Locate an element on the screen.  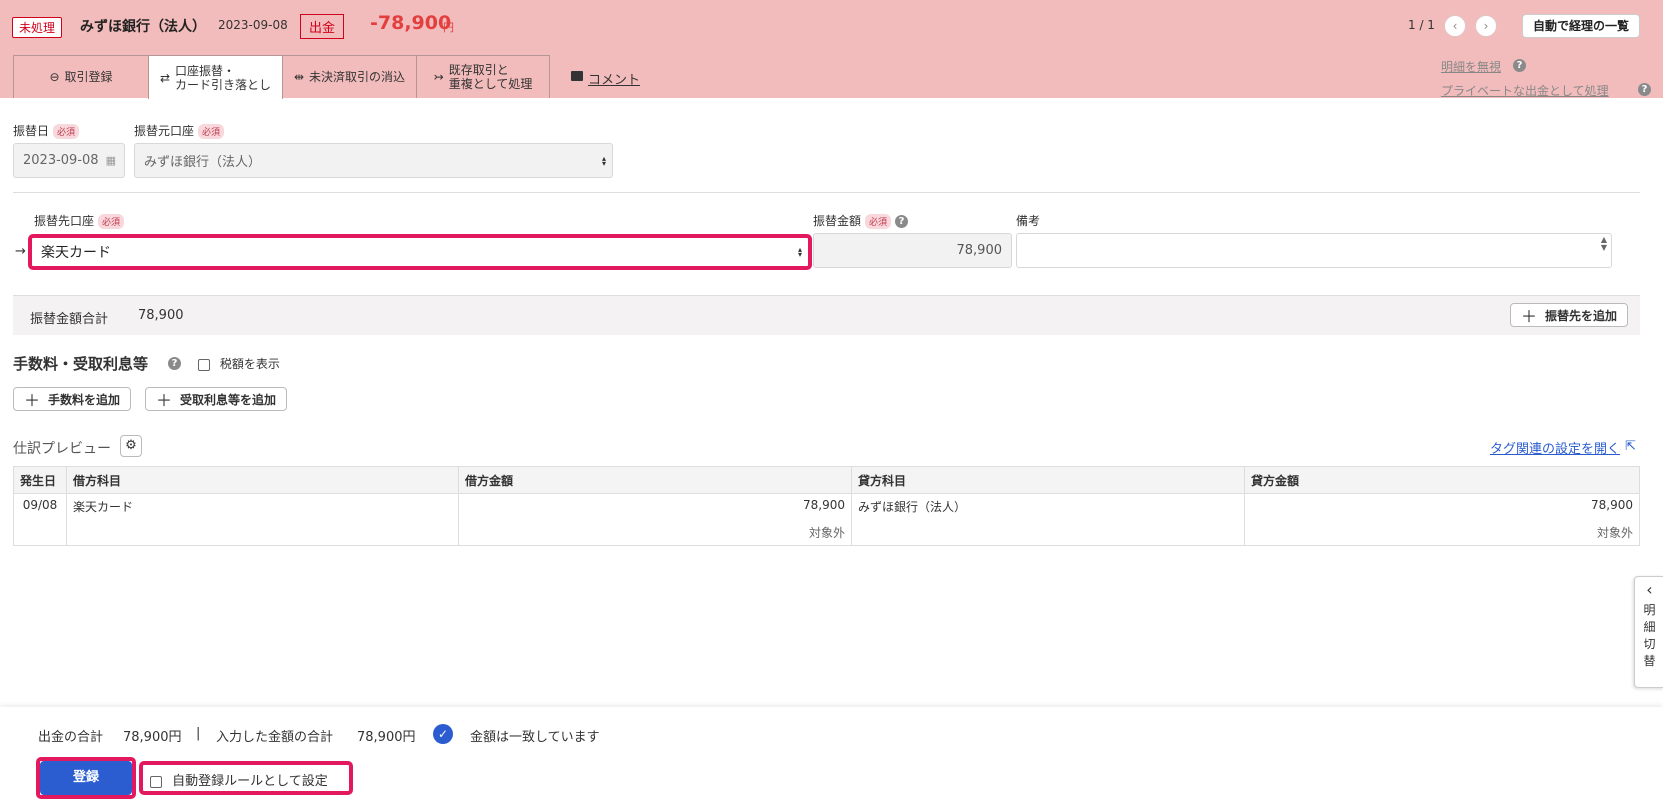
tab-label-line1: 既存取引と is located at coordinates (478, 70).